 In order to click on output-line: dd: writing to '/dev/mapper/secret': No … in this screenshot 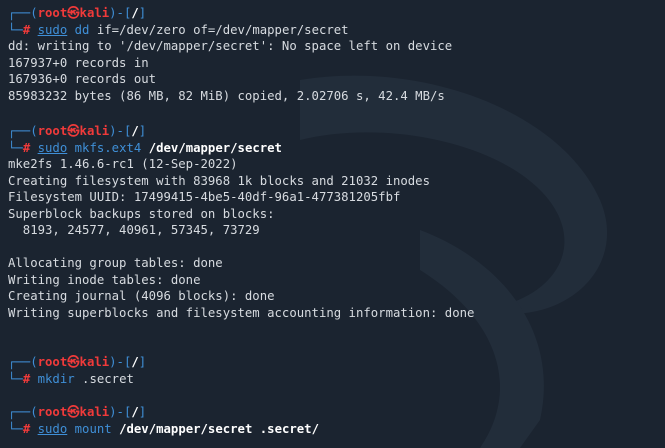, I will do `click(230, 46)`.